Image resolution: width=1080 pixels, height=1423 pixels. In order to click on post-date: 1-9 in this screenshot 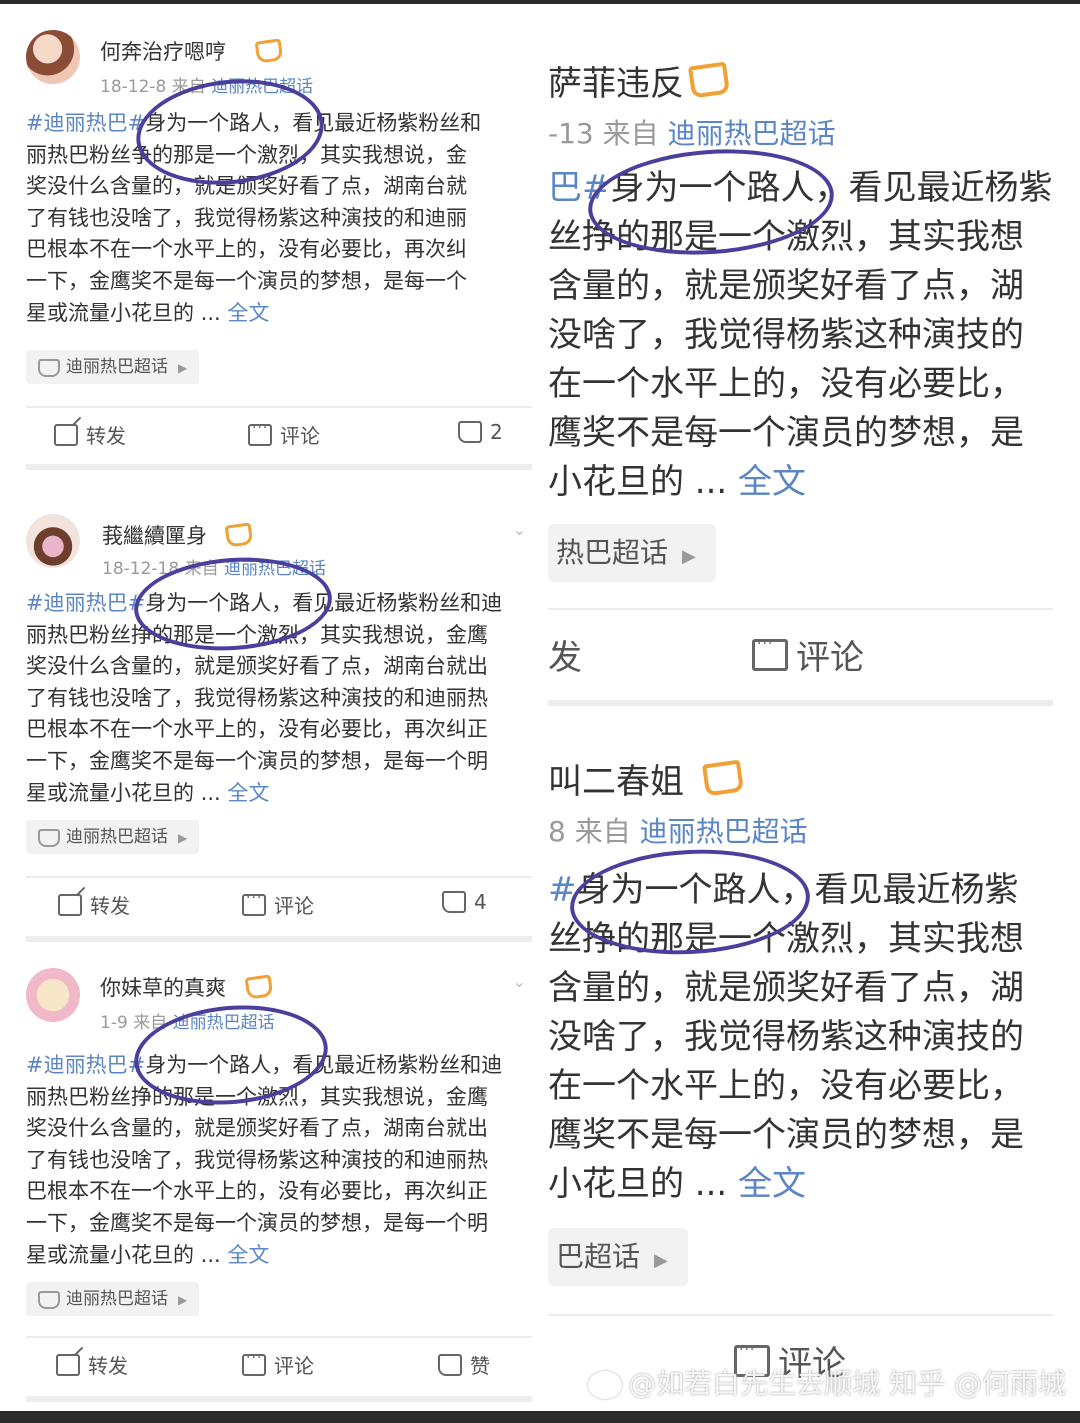, I will do `click(114, 1023)`.